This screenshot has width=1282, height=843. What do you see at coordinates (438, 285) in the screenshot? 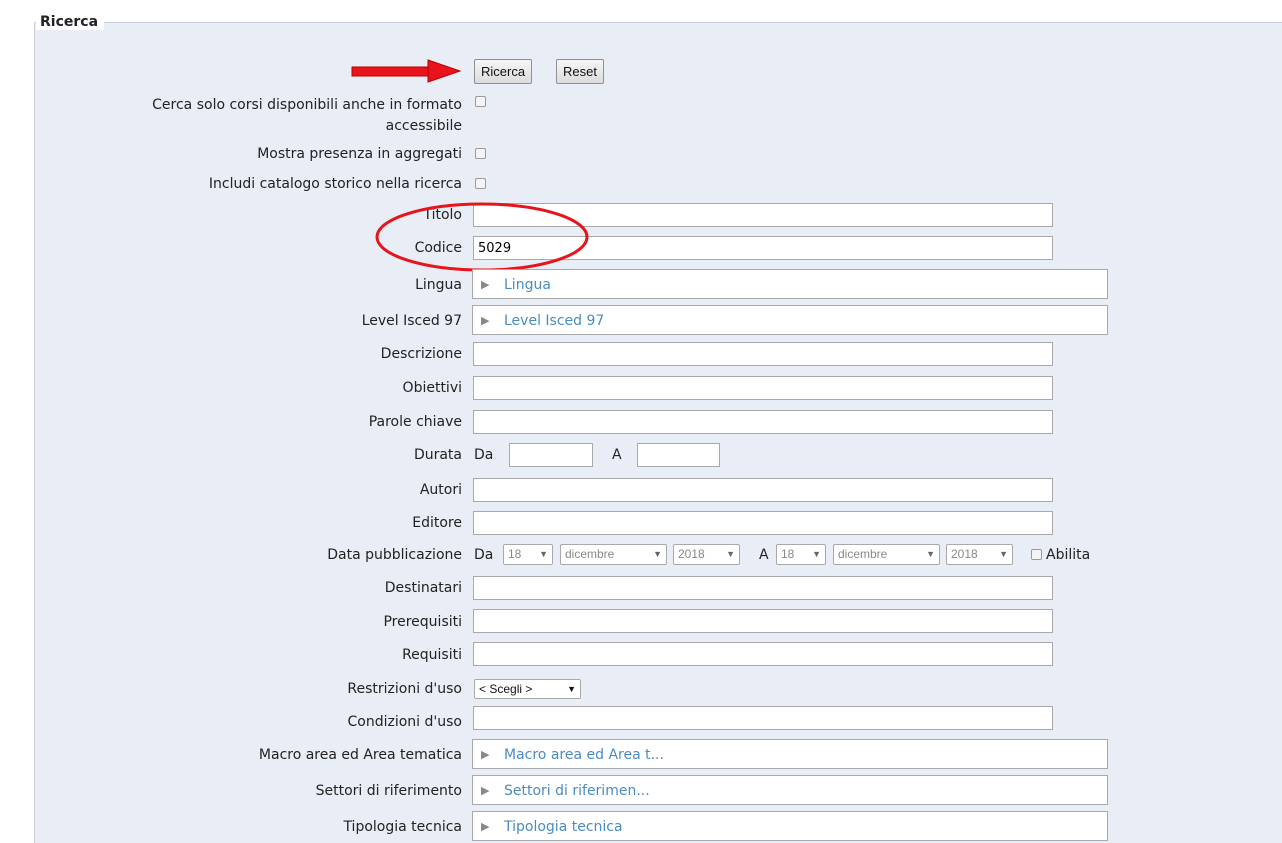
I see `lingua-label: Lingua` at bounding box center [438, 285].